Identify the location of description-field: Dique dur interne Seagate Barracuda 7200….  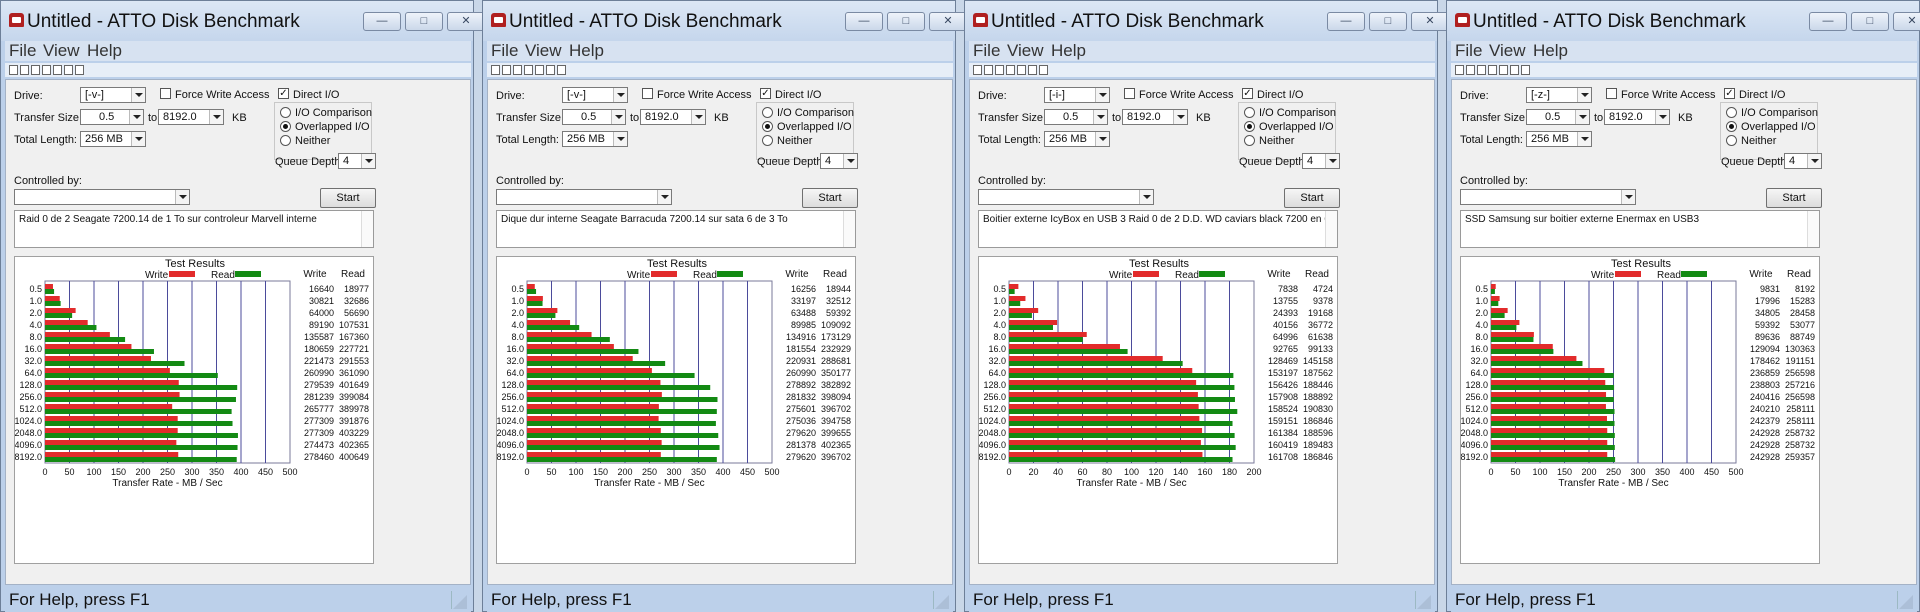
(676, 229).